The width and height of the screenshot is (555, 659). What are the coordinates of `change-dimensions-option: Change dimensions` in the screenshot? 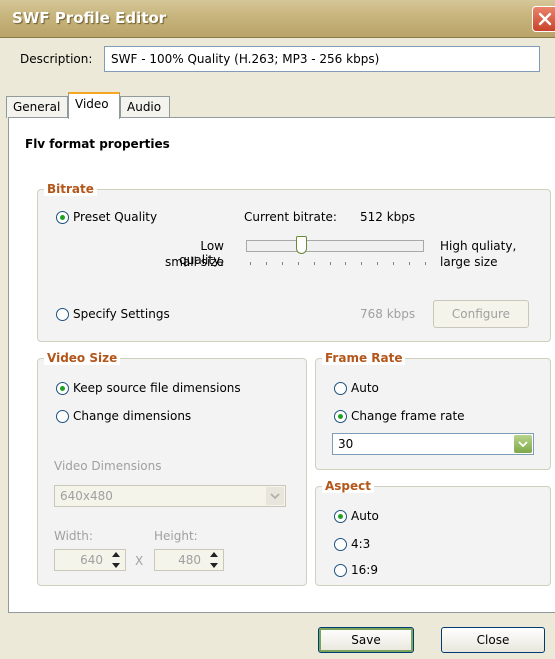 It's located at (123, 416).